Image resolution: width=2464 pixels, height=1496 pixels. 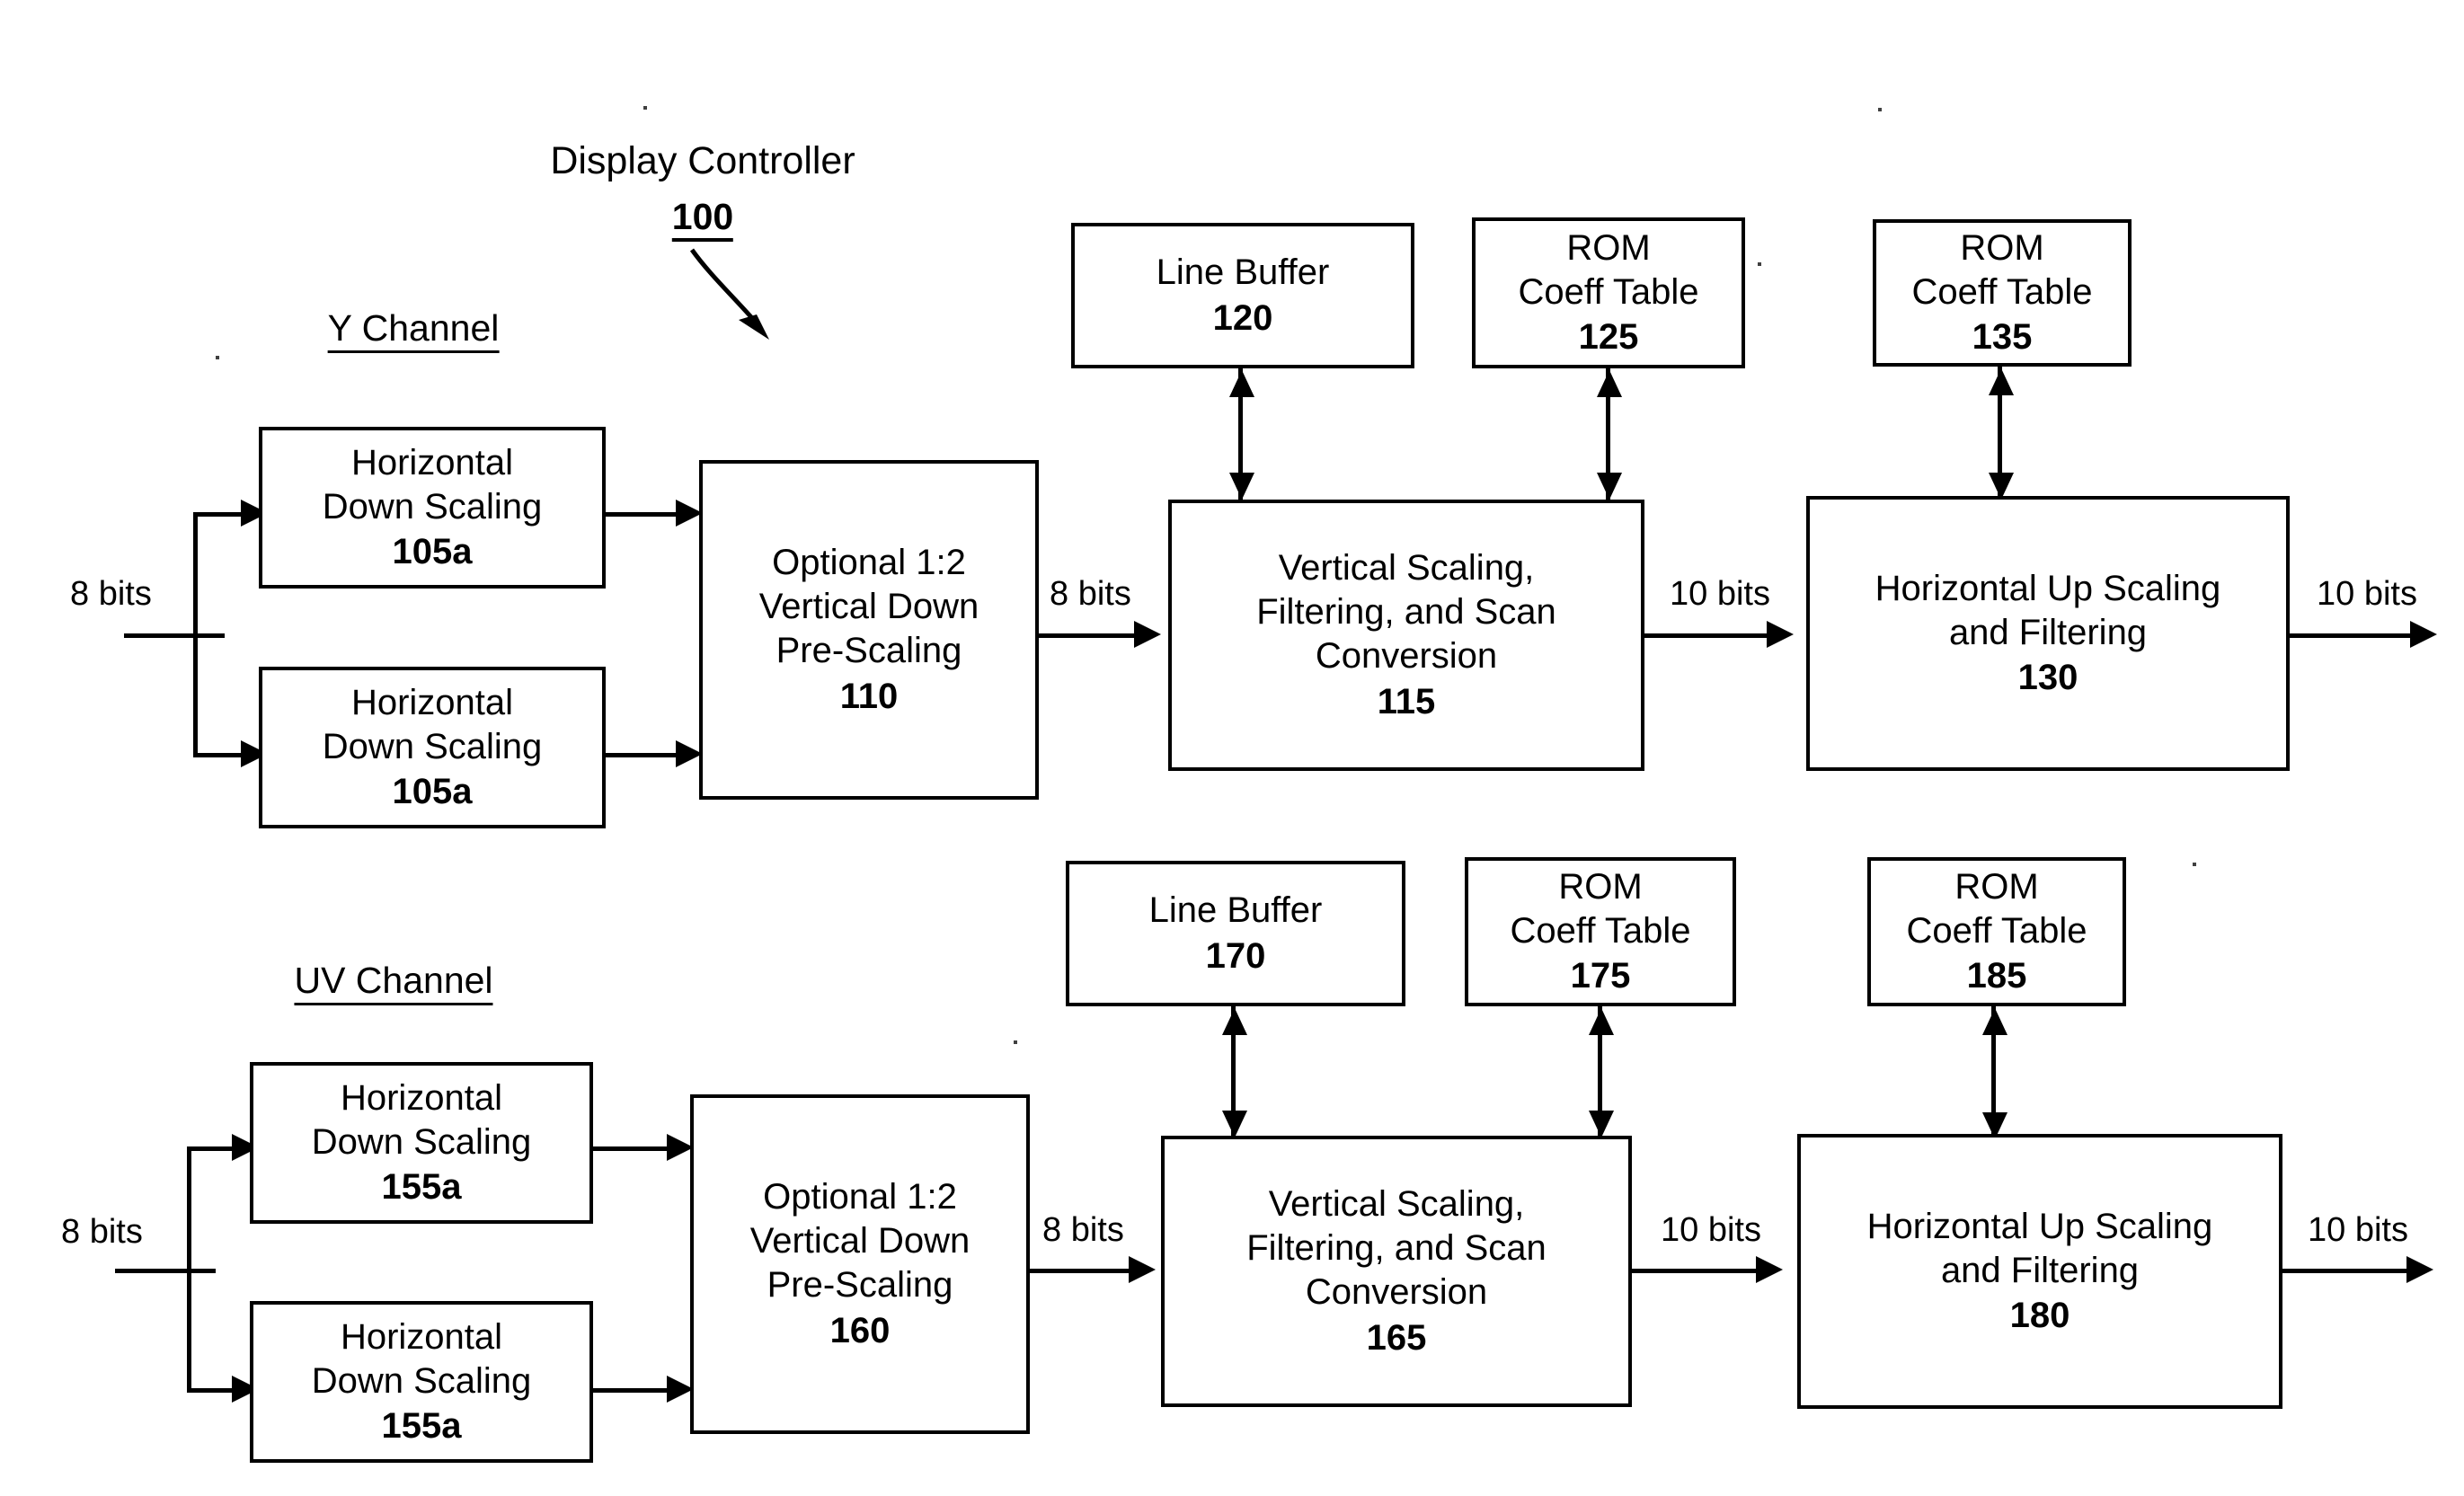 What do you see at coordinates (869, 696) in the screenshot?
I see `block-ref: 110` at bounding box center [869, 696].